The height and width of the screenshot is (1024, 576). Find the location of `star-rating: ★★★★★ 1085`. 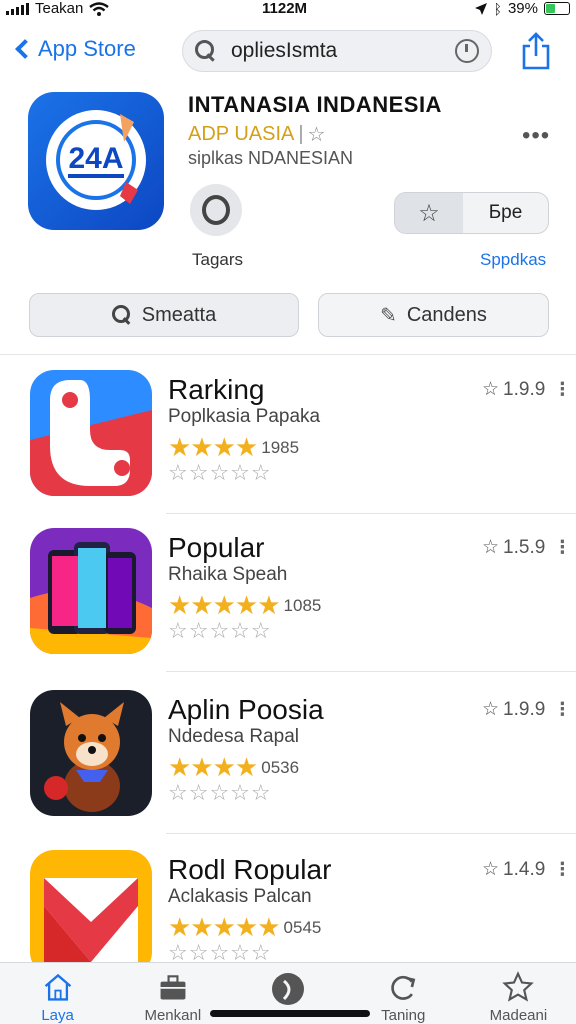

star-rating: ★★★★★ 1085 is located at coordinates (244, 605).